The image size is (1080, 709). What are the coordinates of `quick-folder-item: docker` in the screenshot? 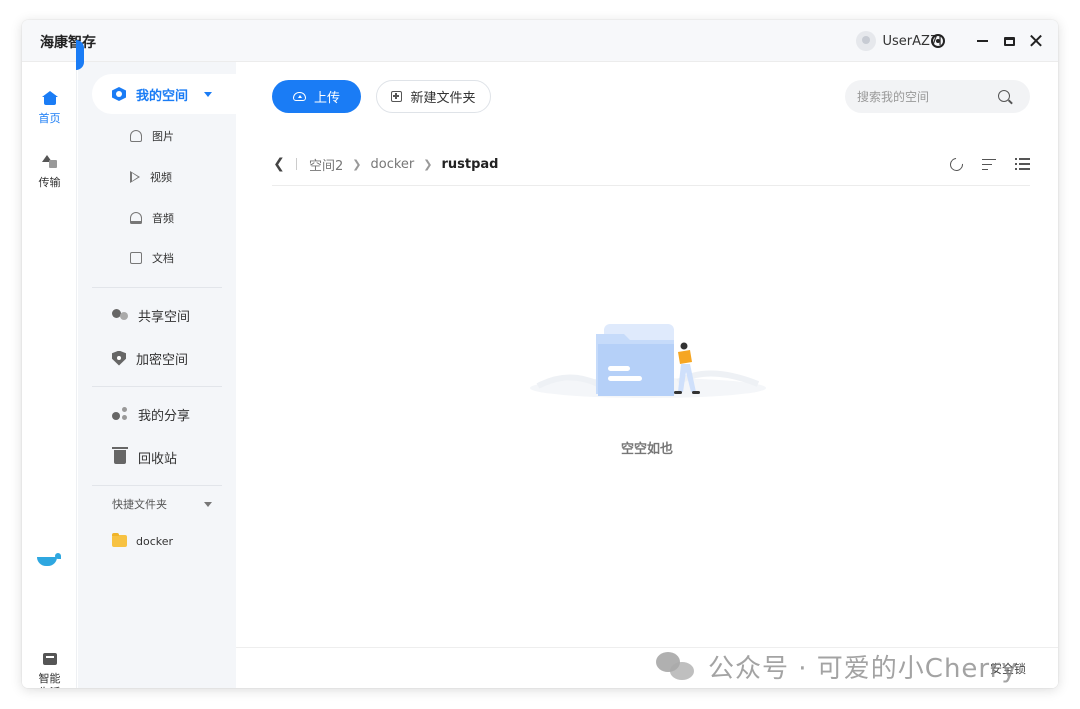 It's located at (142, 541).